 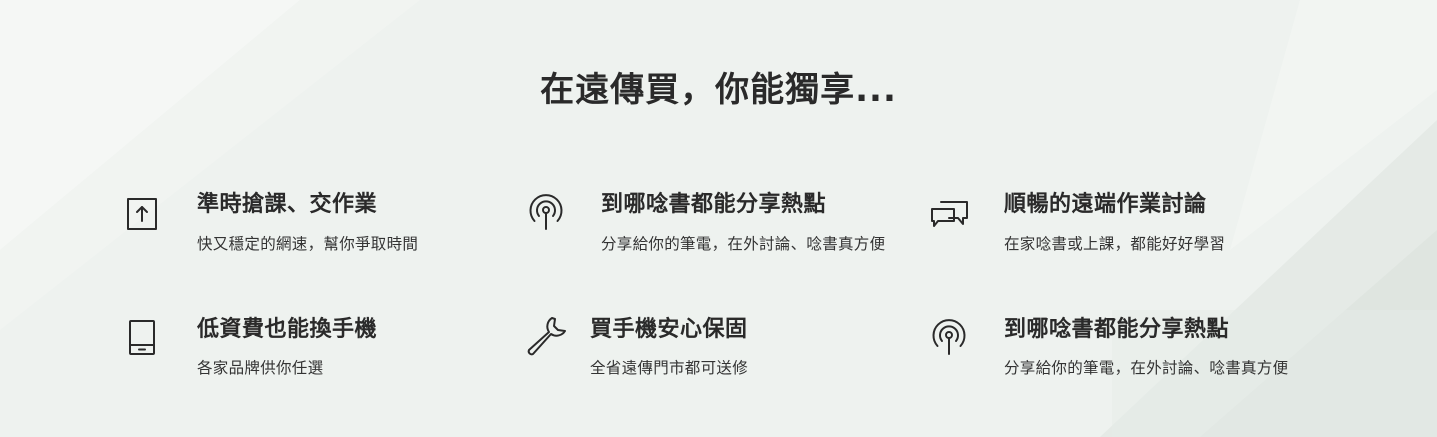 I want to click on feature-description: 快又穩定的網速，幫你爭取時間, so click(x=308, y=244).